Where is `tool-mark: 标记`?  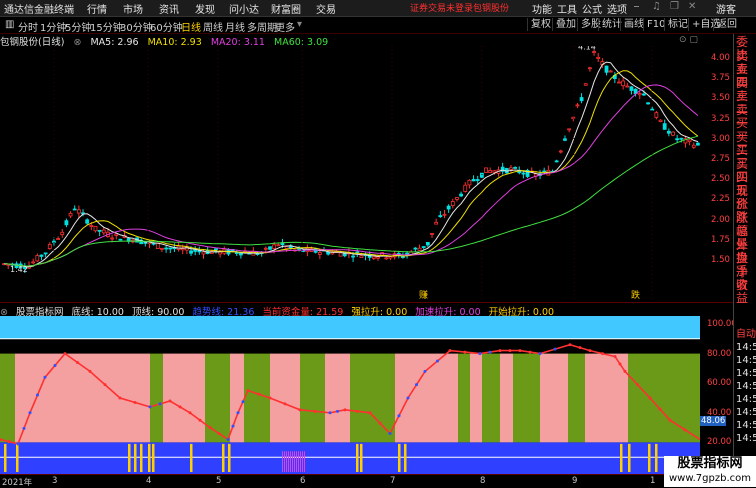 tool-mark: 标记 is located at coordinates (677, 24).